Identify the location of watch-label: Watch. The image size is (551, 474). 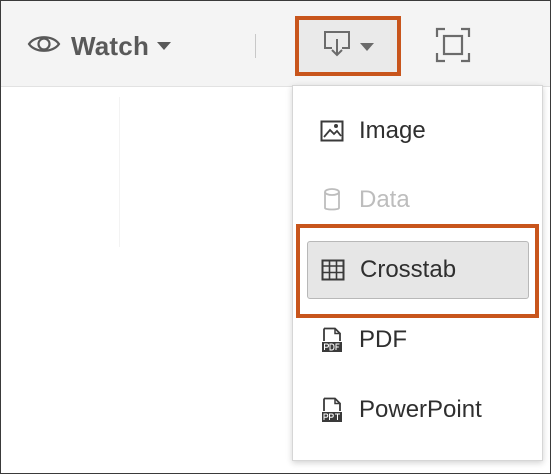
(110, 45).